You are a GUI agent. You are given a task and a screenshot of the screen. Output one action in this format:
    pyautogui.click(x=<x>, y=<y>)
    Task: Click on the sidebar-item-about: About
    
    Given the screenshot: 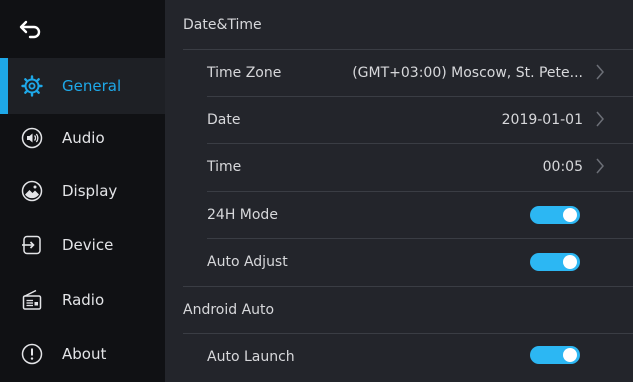 What is the action you would take?
    pyautogui.click(x=82, y=354)
    